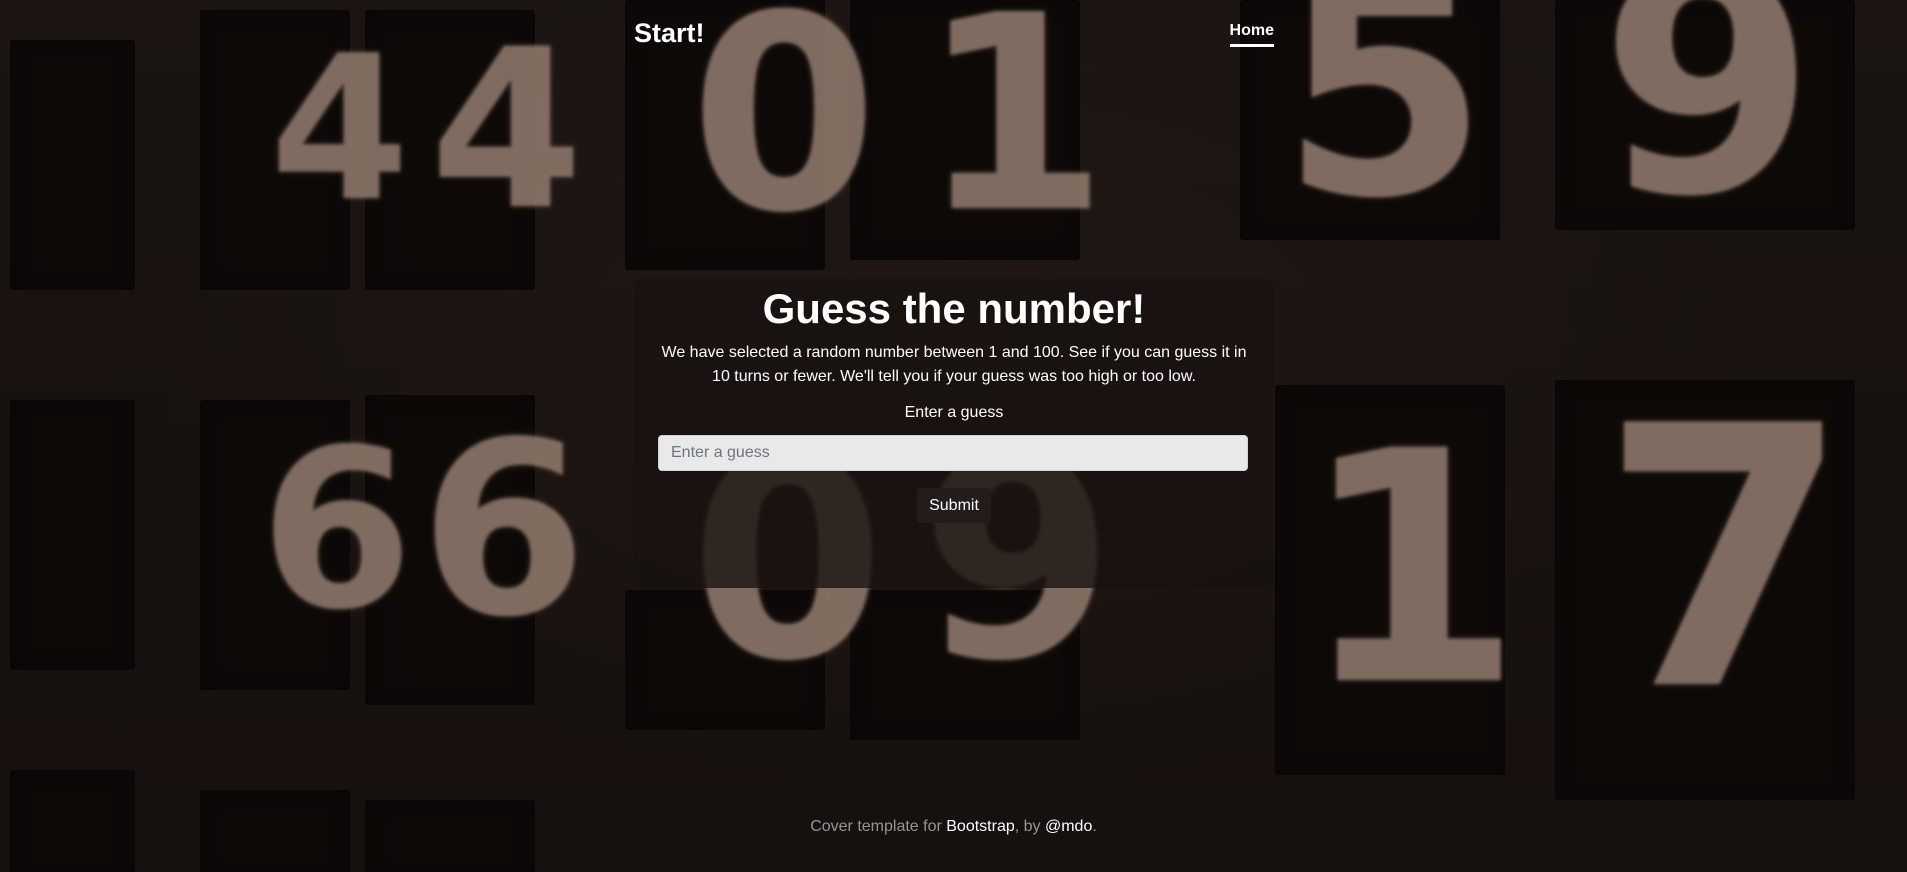 The width and height of the screenshot is (1907, 872). What do you see at coordinates (1251, 34) in the screenshot?
I see `nav-link-home: Home` at bounding box center [1251, 34].